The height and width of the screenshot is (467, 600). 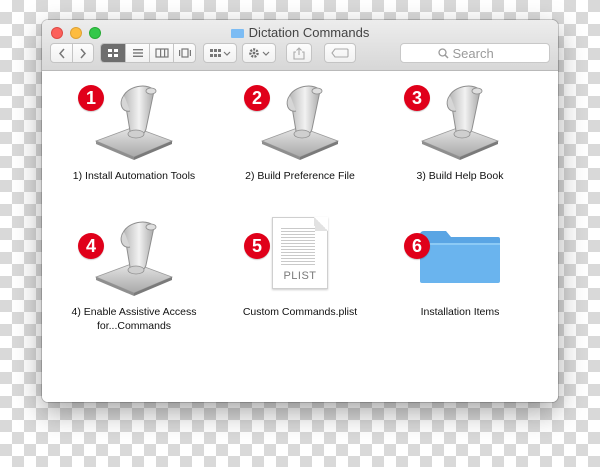 I want to click on forward-button, so click(x=82, y=53).